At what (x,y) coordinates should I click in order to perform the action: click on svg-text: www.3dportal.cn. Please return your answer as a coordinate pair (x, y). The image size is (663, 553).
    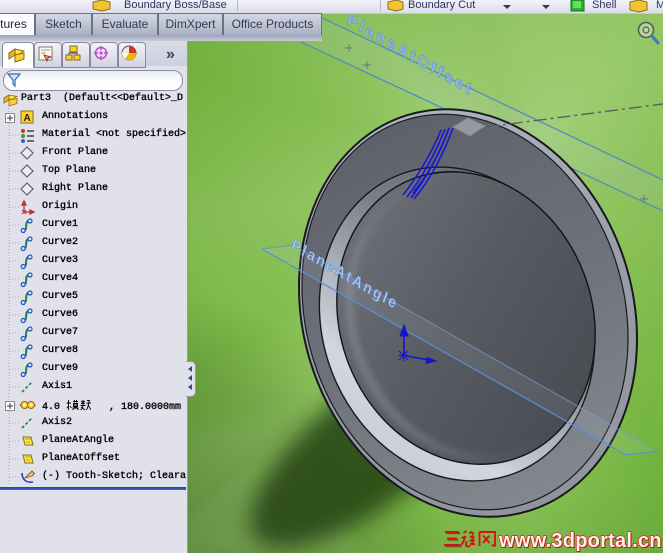
    Looking at the image, I should click on (579, 541).